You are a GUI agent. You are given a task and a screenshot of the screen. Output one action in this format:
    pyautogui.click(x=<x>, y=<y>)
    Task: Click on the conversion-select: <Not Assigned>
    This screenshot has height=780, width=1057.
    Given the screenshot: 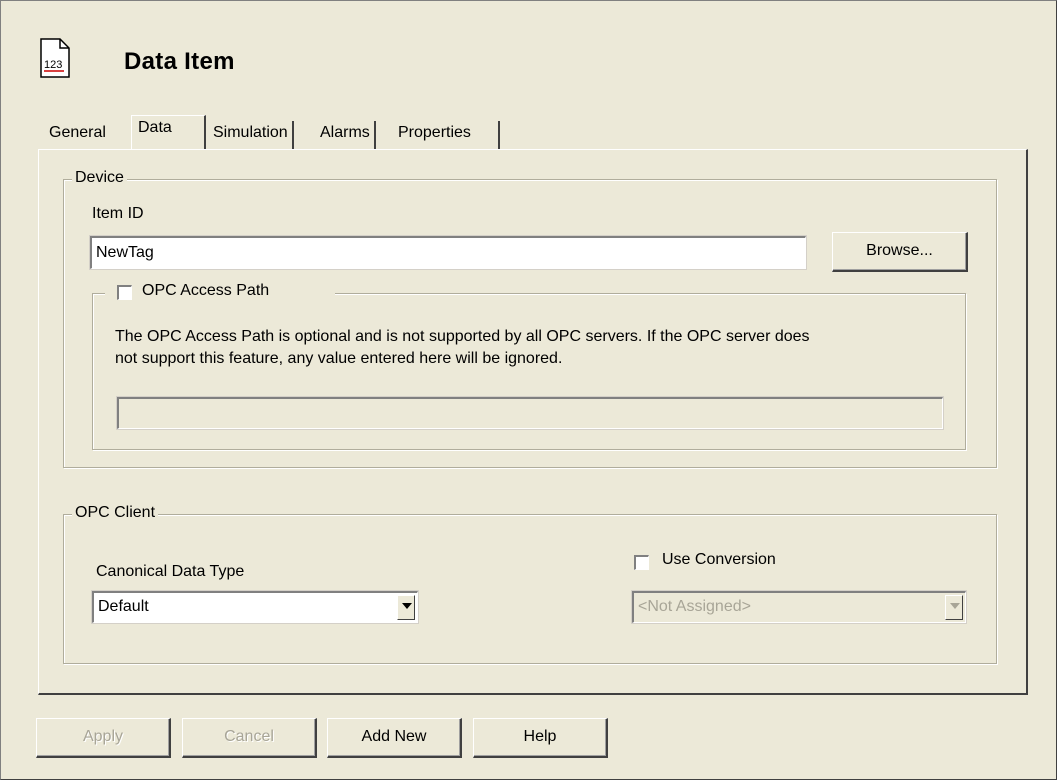 What is the action you would take?
    pyautogui.click(x=799, y=607)
    